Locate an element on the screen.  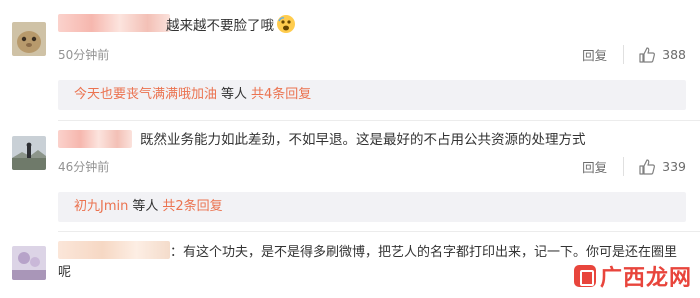
comment-body: 越来越不要脸了哦 is located at coordinates (220, 26).